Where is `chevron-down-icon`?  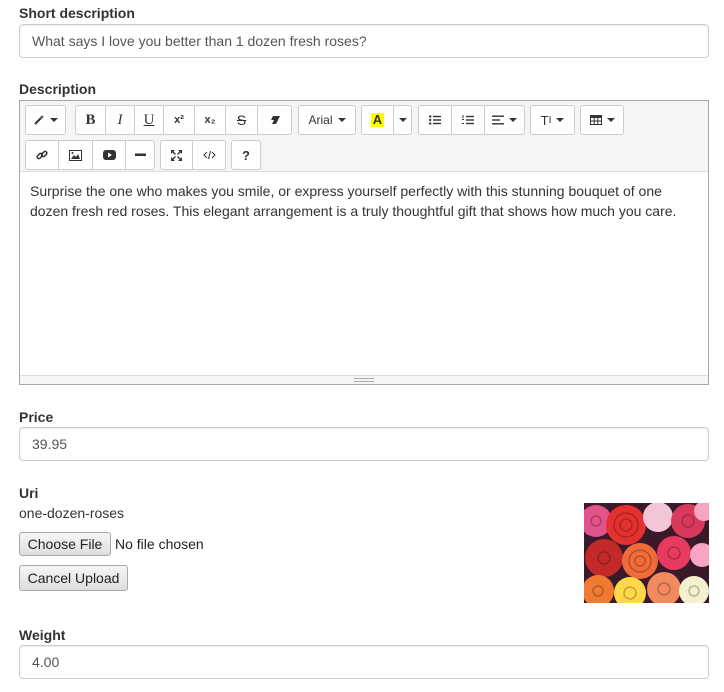
chevron-down-icon is located at coordinates (402, 120).